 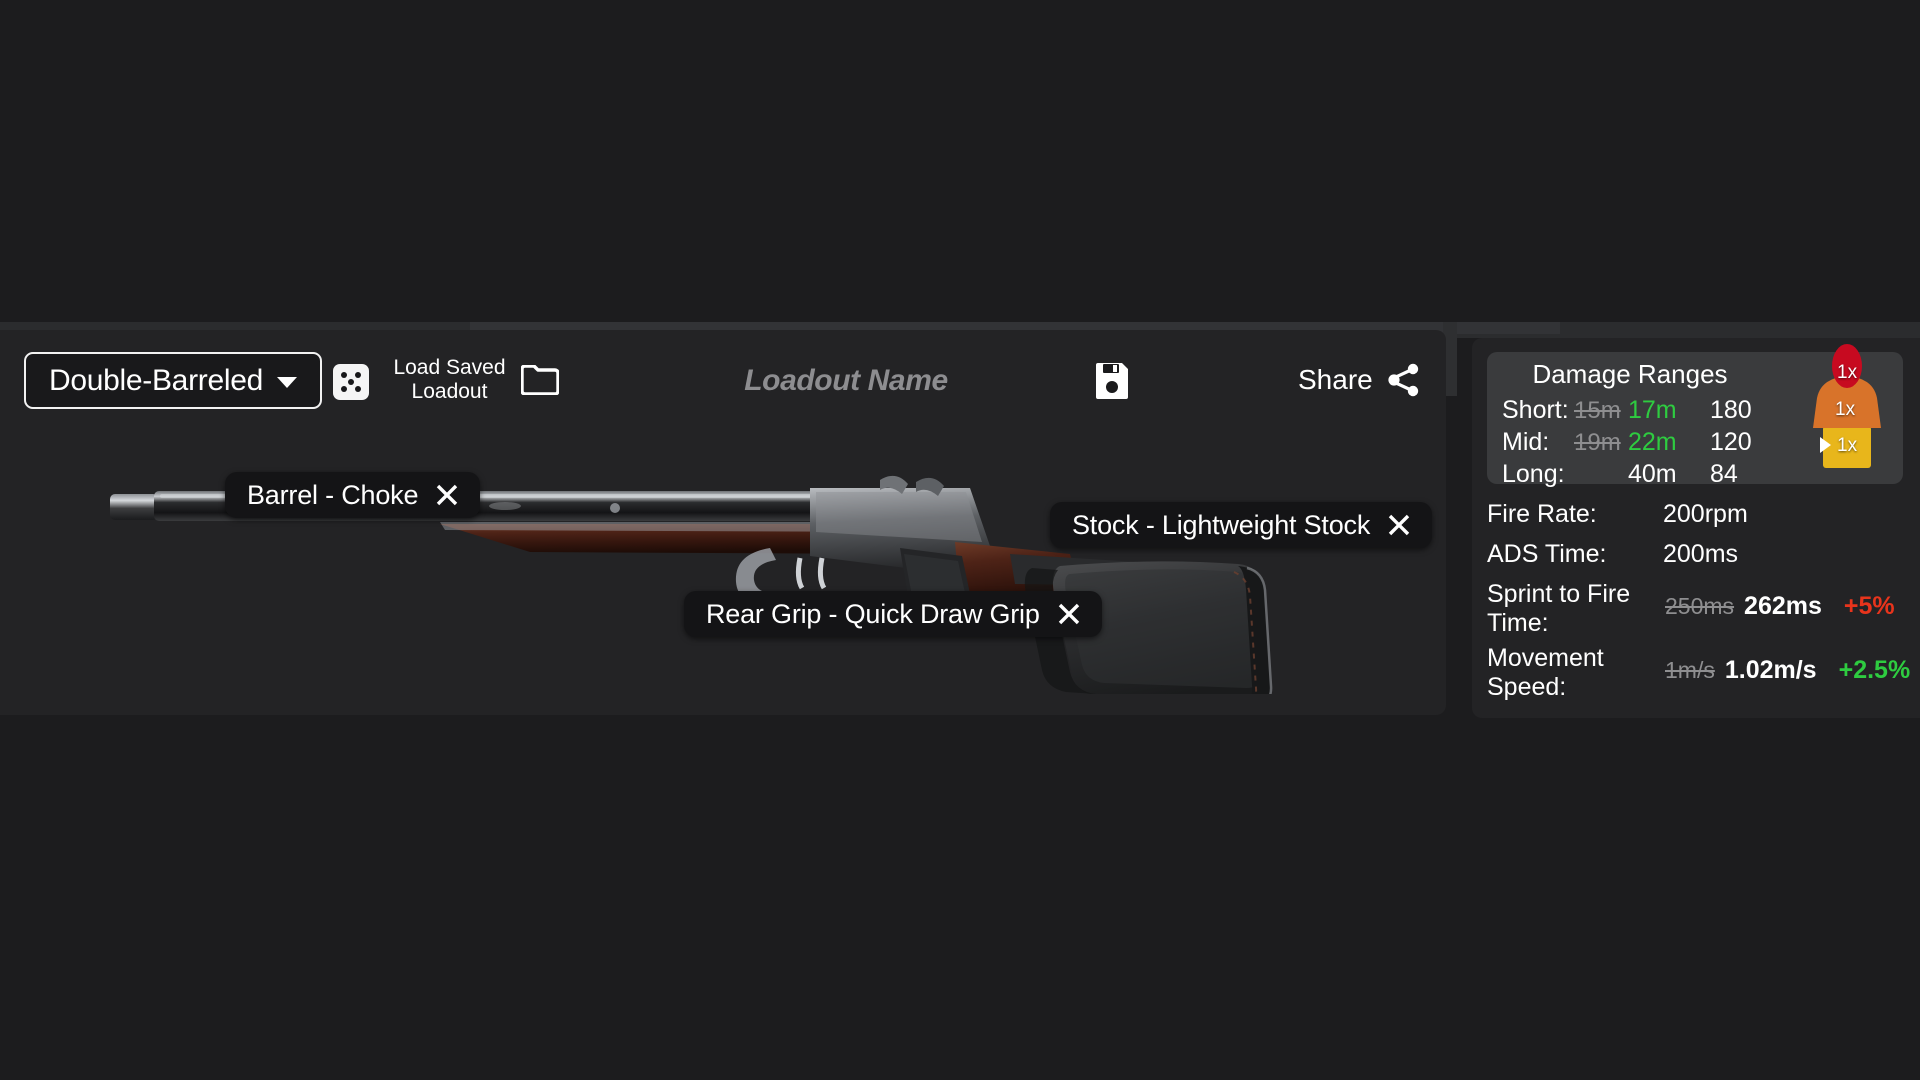 What do you see at coordinates (449, 379) in the screenshot?
I see `load-saved-loadout-label: Load Saved Loadout` at bounding box center [449, 379].